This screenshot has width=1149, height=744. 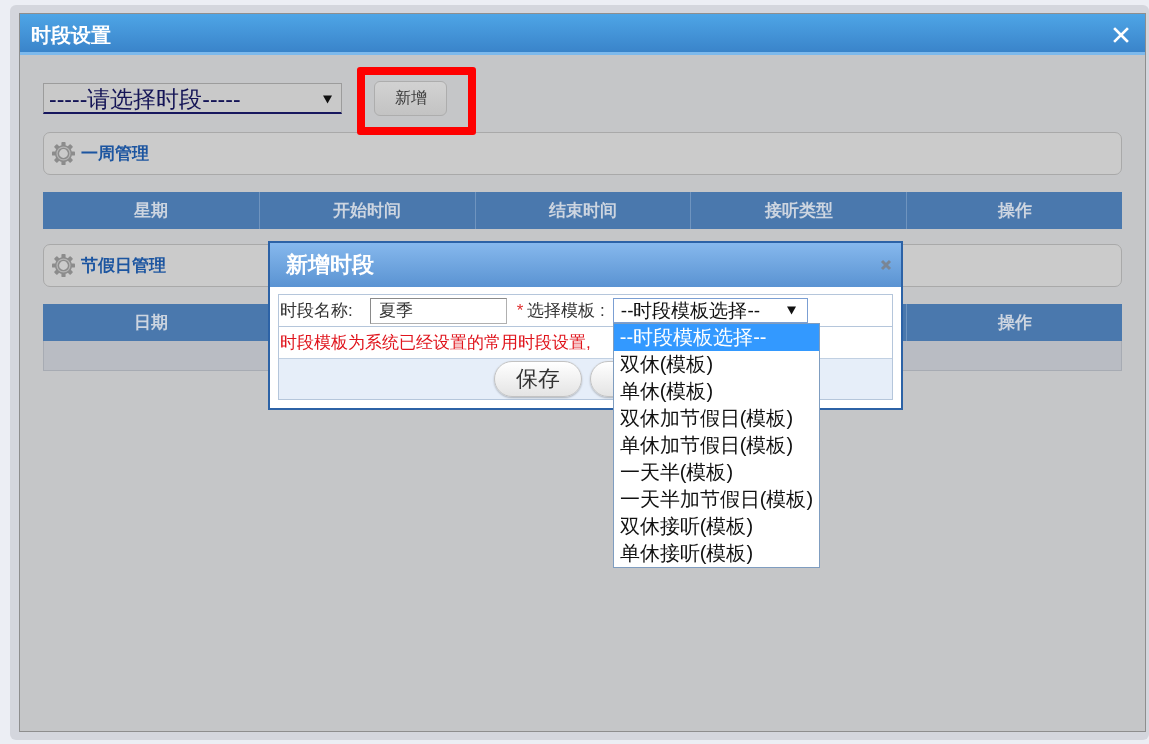 I want to click on window-title: 时段设置, so click(x=71, y=35).